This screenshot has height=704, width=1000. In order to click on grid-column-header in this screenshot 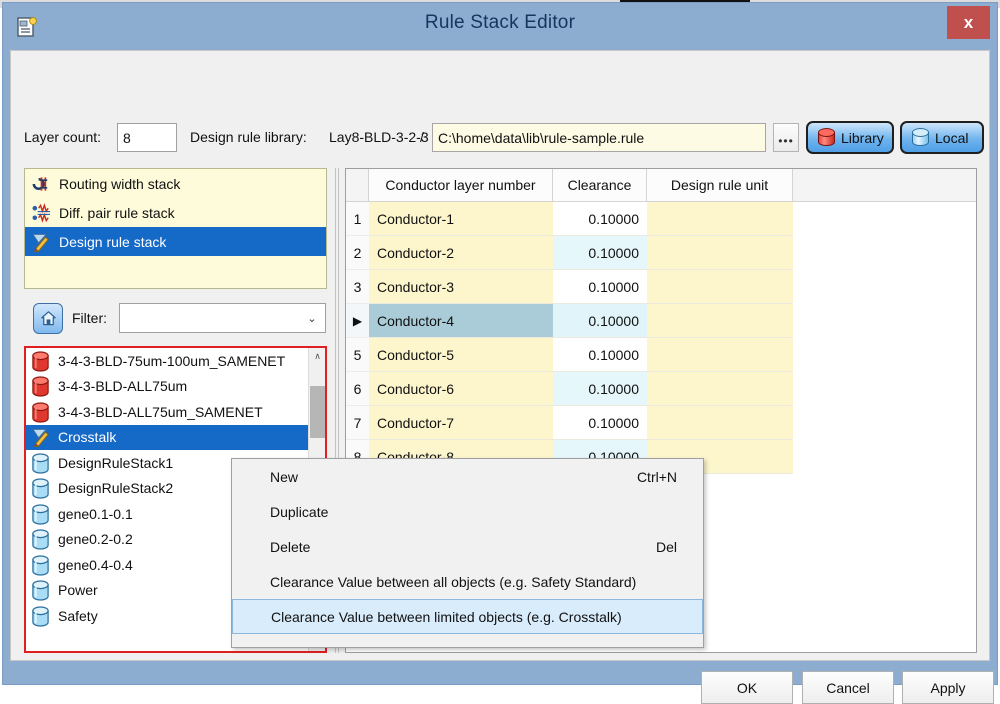, I will do `click(357, 185)`.